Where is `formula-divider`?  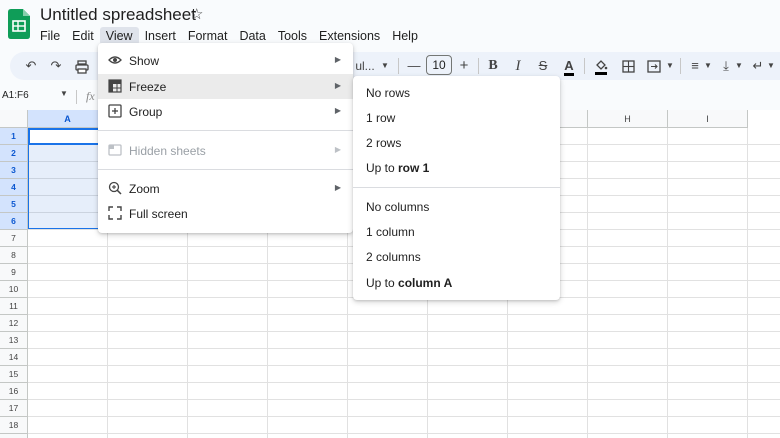 formula-divider is located at coordinates (76, 97).